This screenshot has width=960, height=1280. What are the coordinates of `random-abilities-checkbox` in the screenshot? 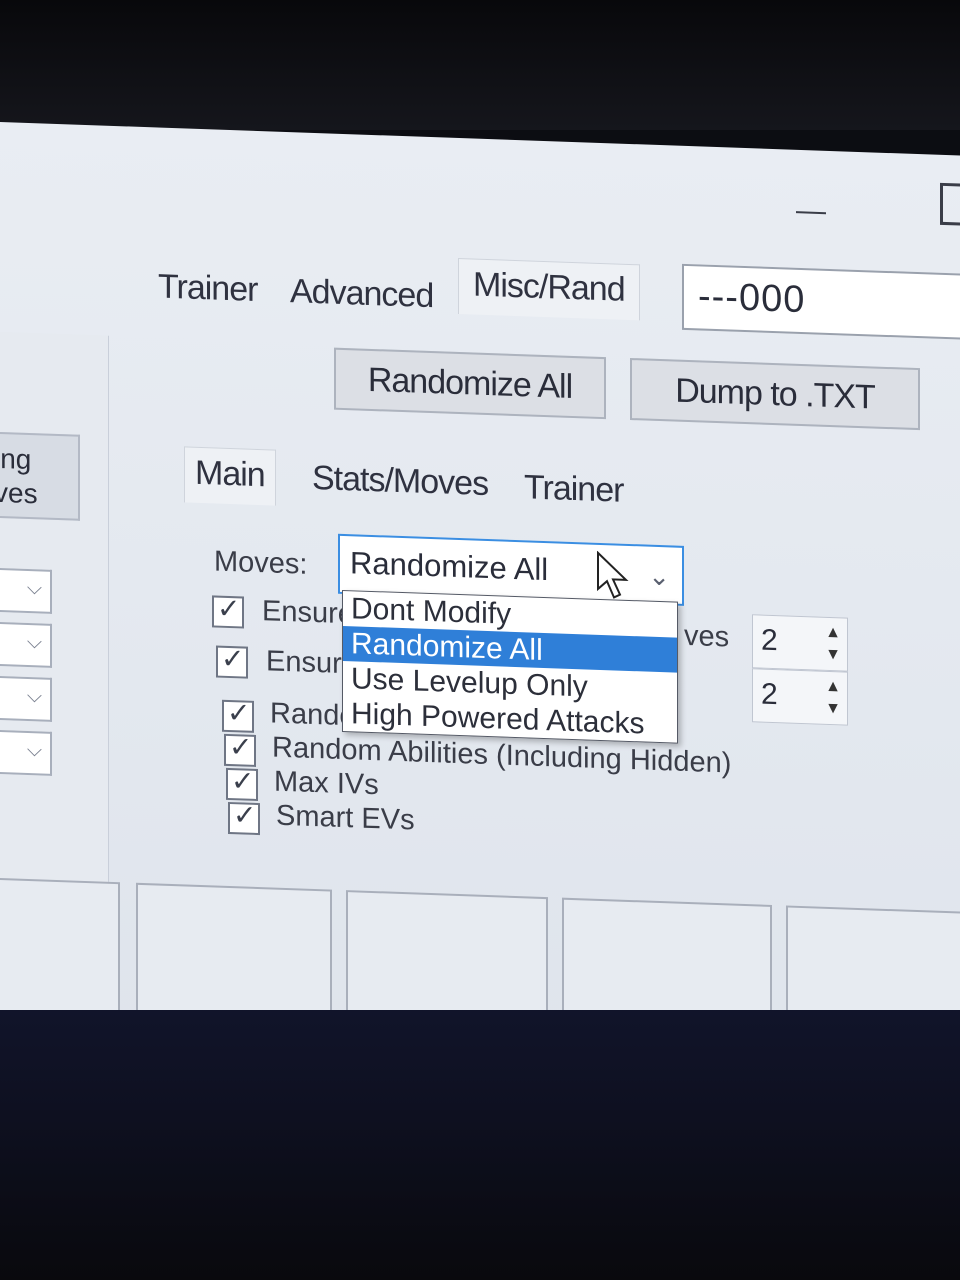 It's located at (240, 750).